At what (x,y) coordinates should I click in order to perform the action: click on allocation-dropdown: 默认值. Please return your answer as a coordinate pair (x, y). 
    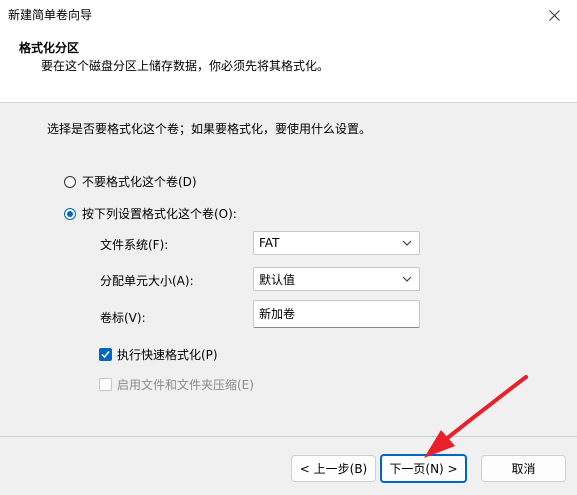
    Looking at the image, I should click on (336, 279).